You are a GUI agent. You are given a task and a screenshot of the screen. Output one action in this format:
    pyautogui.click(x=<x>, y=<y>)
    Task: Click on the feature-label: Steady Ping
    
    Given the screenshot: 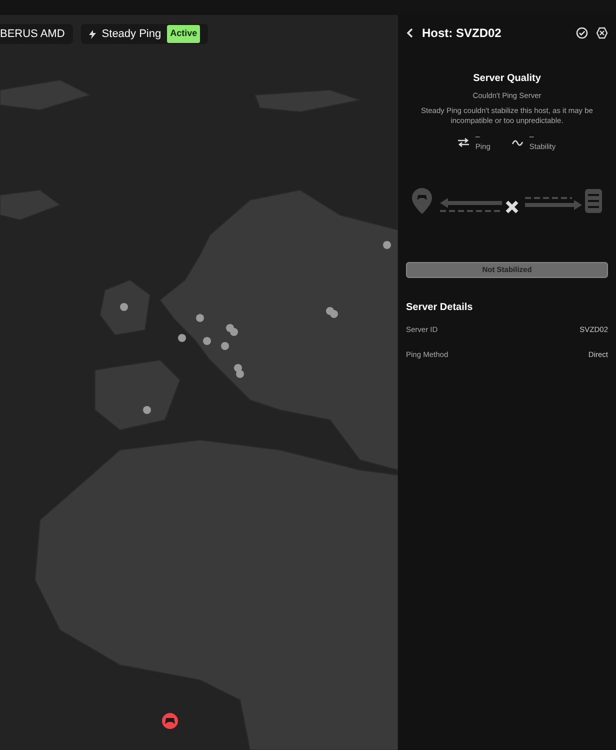 What is the action you would take?
    pyautogui.click(x=132, y=34)
    